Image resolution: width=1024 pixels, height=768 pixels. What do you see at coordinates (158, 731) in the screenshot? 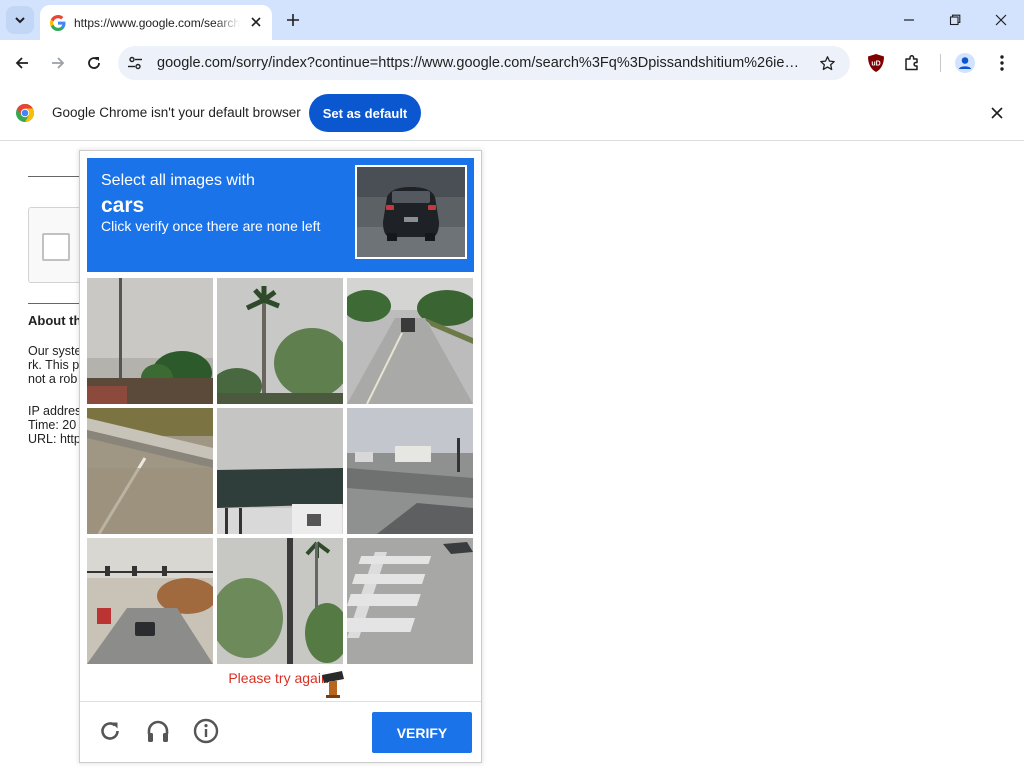
I see `headphones-icon` at bounding box center [158, 731].